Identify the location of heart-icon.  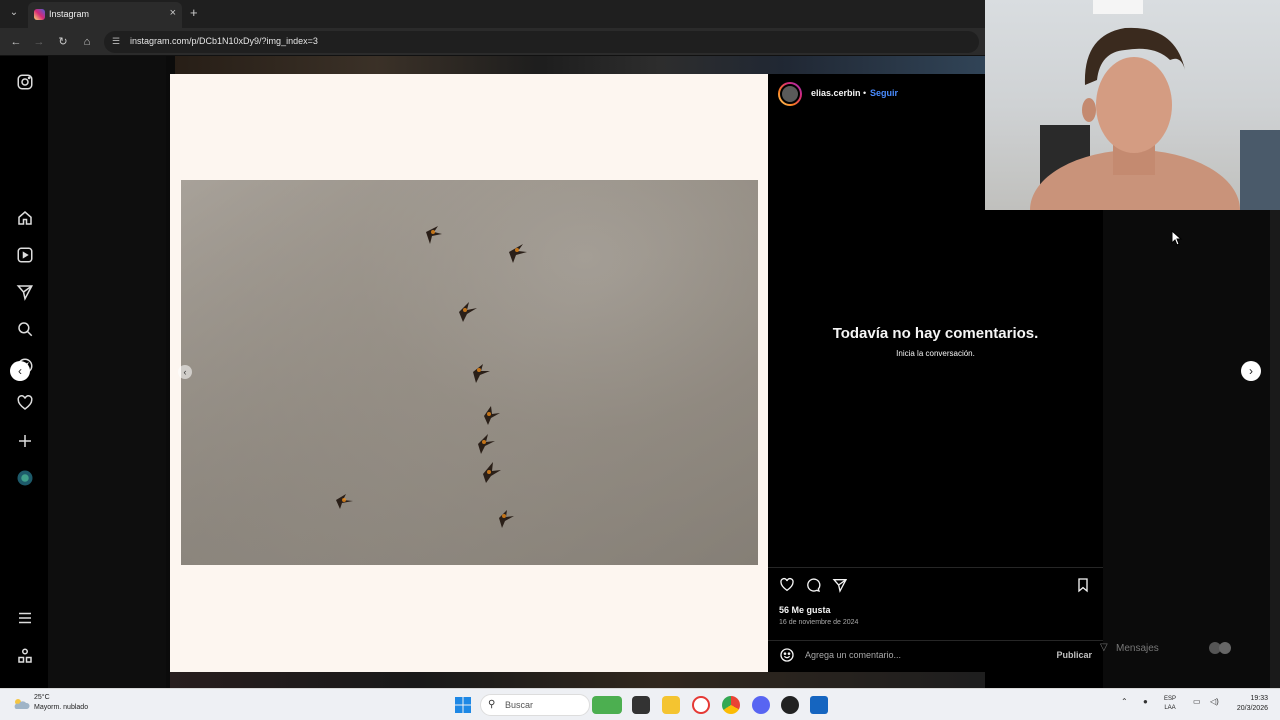
(25, 403).